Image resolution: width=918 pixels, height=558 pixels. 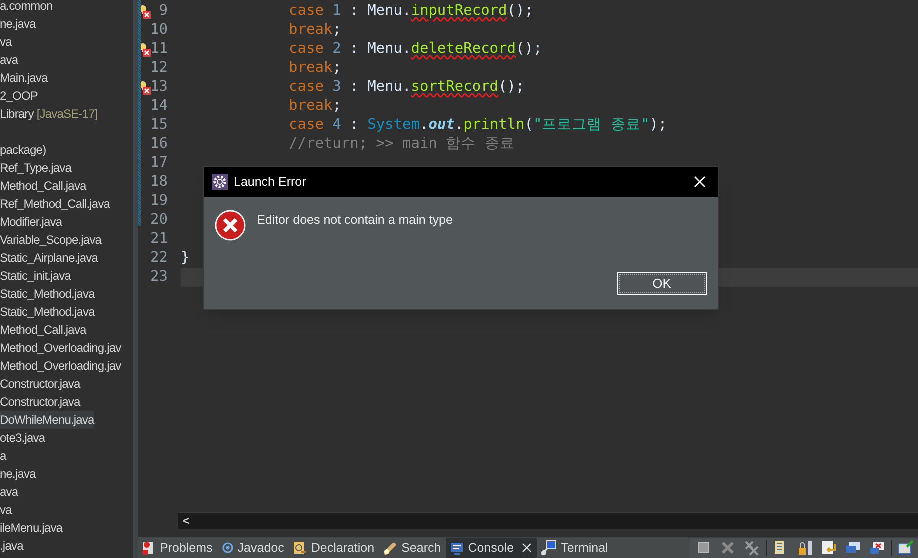 What do you see at coordinates (67, 114) in the screenshot?
I see `jre-version: [JavaSE-17]` at bounding box center [67, 114].